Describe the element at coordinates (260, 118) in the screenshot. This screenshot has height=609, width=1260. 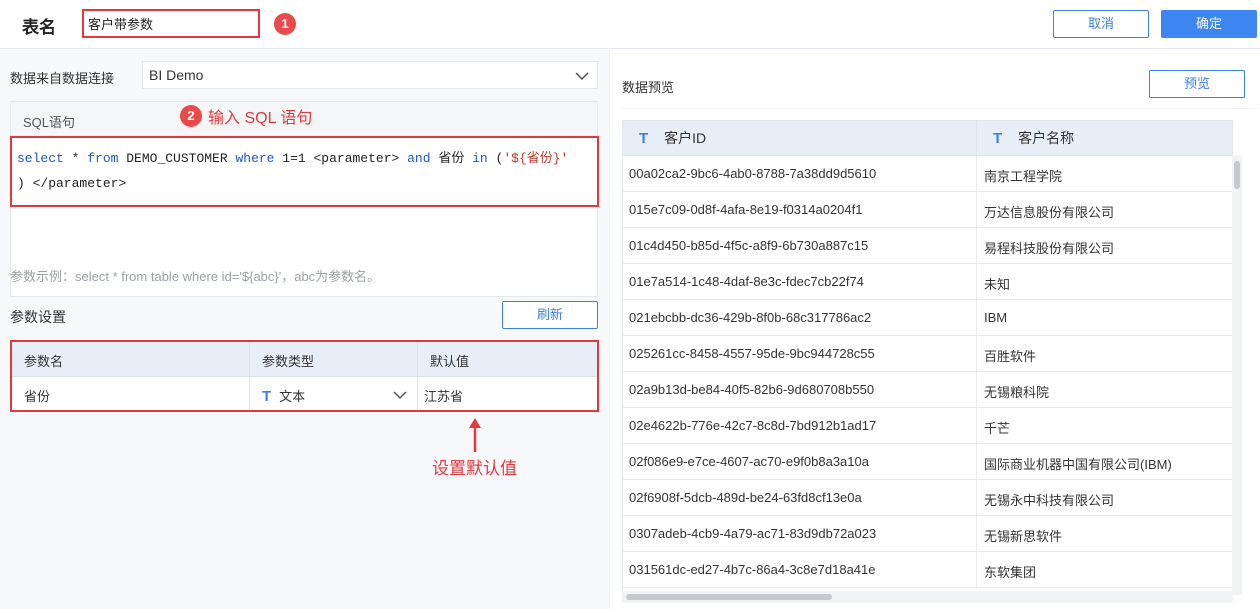
I see `sql-annotation-text: 输入 SQL 语句` at that location.